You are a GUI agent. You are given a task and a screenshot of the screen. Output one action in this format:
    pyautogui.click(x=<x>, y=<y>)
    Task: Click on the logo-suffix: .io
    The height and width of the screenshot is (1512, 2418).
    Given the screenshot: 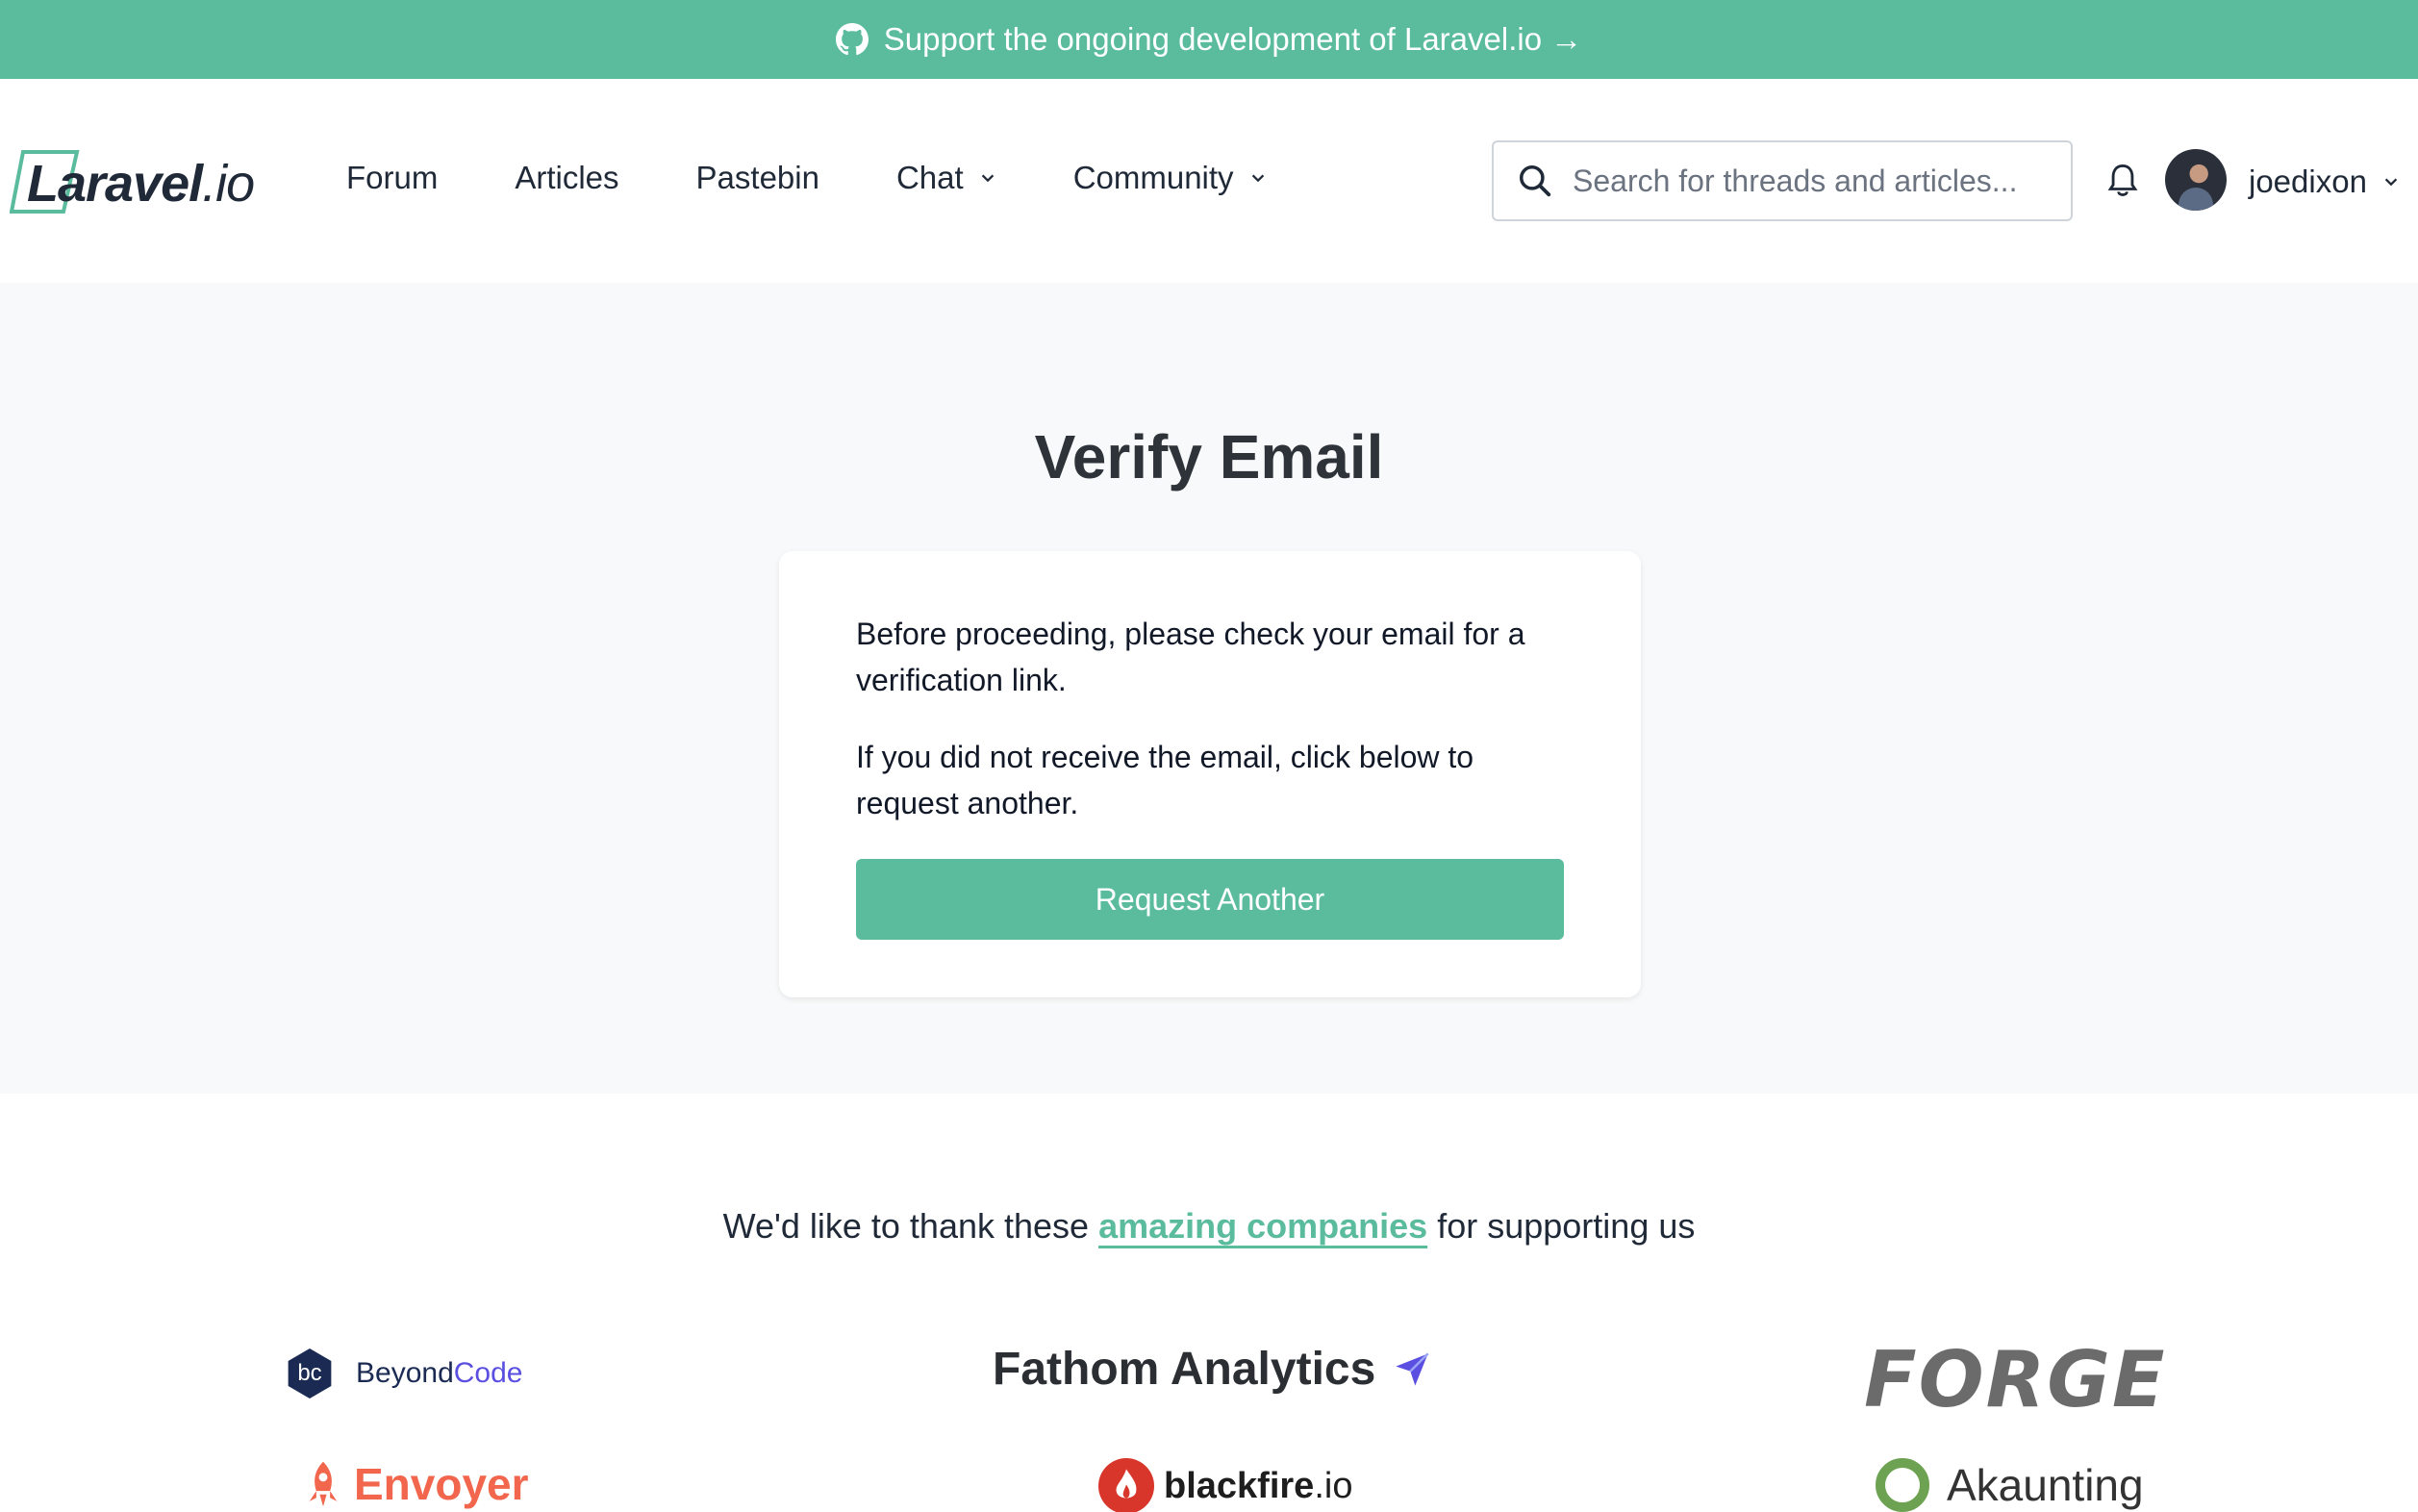 What is the action you would take?
    pyautogui.click(x=228, y=184)
    